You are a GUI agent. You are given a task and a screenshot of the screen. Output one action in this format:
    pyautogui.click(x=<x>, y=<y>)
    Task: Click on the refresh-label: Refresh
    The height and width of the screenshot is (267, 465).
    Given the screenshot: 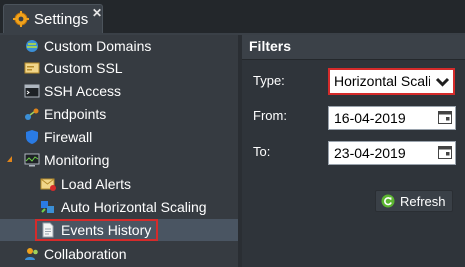 What is the action you would take?
    pyautogui.click(x=423, y=201)
    